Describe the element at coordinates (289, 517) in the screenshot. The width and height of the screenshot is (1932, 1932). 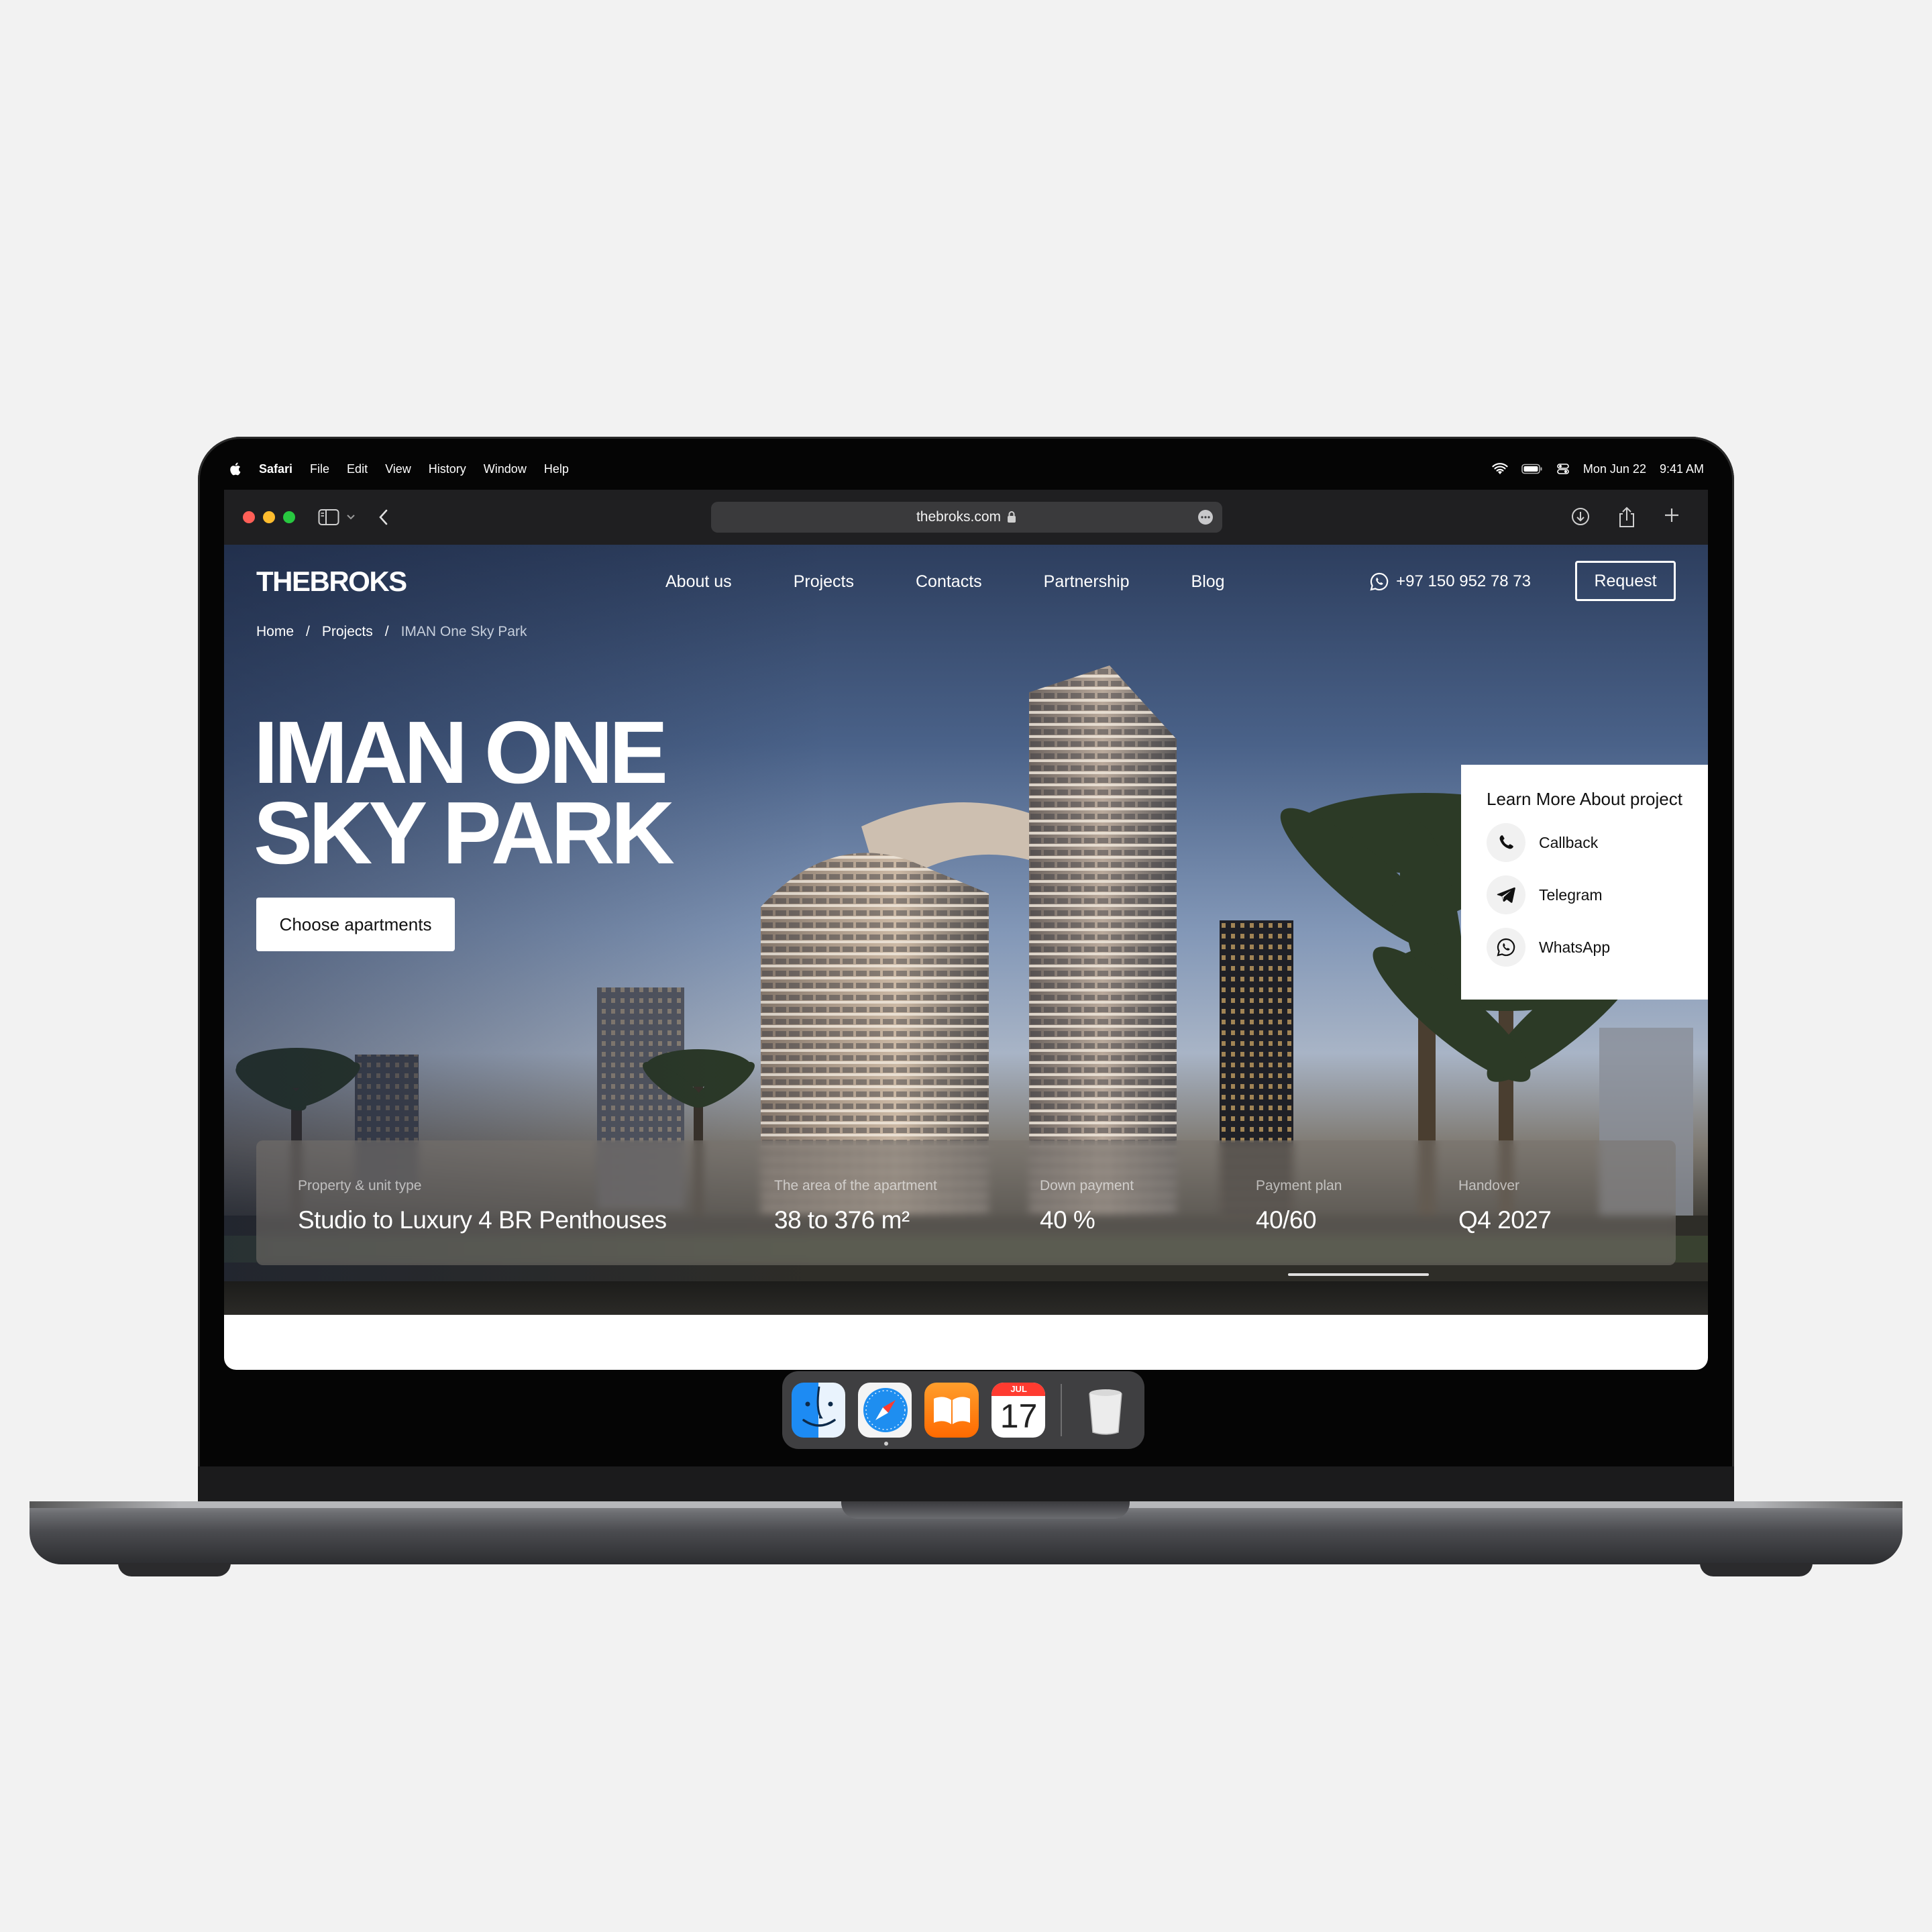
I see `zoom-window-button` at that location.